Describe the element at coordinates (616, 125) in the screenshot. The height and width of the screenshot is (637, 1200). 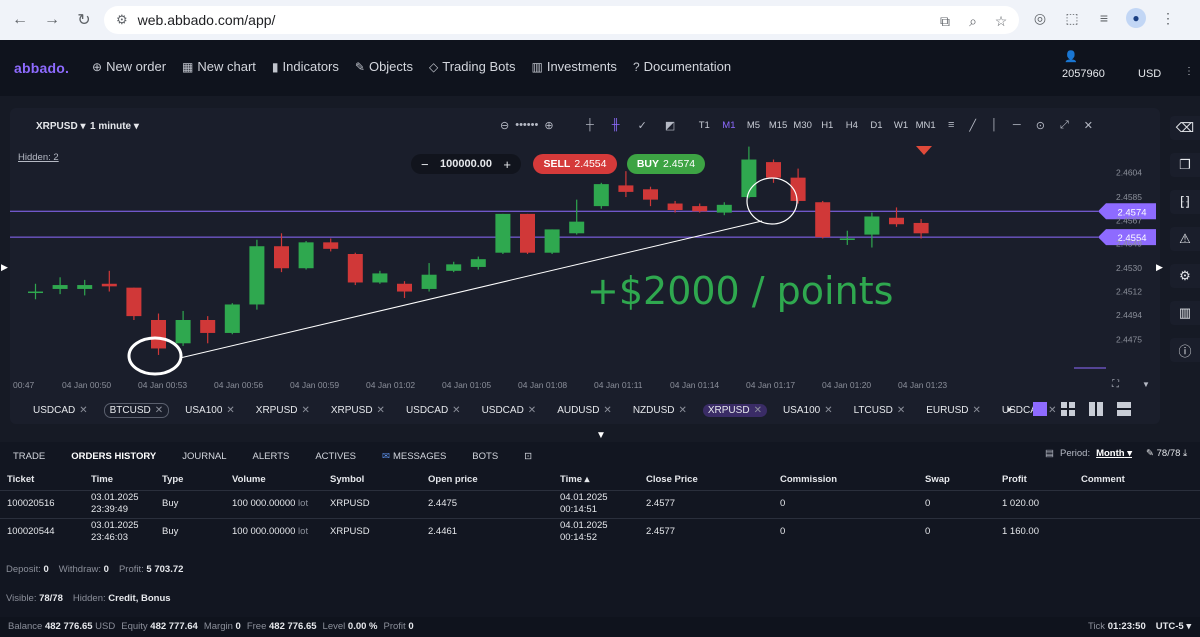
I see `candle-type-icon: ╫` at that location.